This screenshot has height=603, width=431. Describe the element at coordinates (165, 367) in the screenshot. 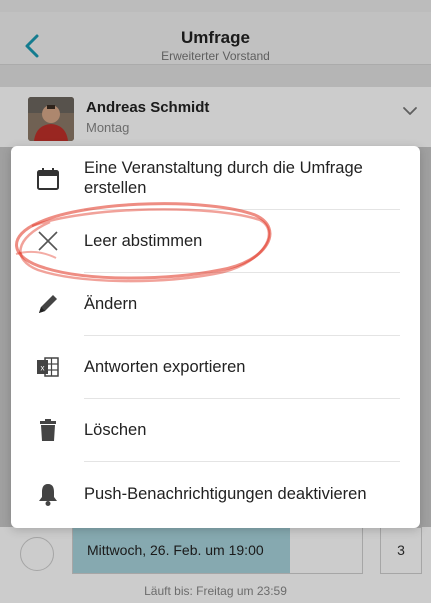

I see `menu-item-label: Antworten exportieren` at that location.